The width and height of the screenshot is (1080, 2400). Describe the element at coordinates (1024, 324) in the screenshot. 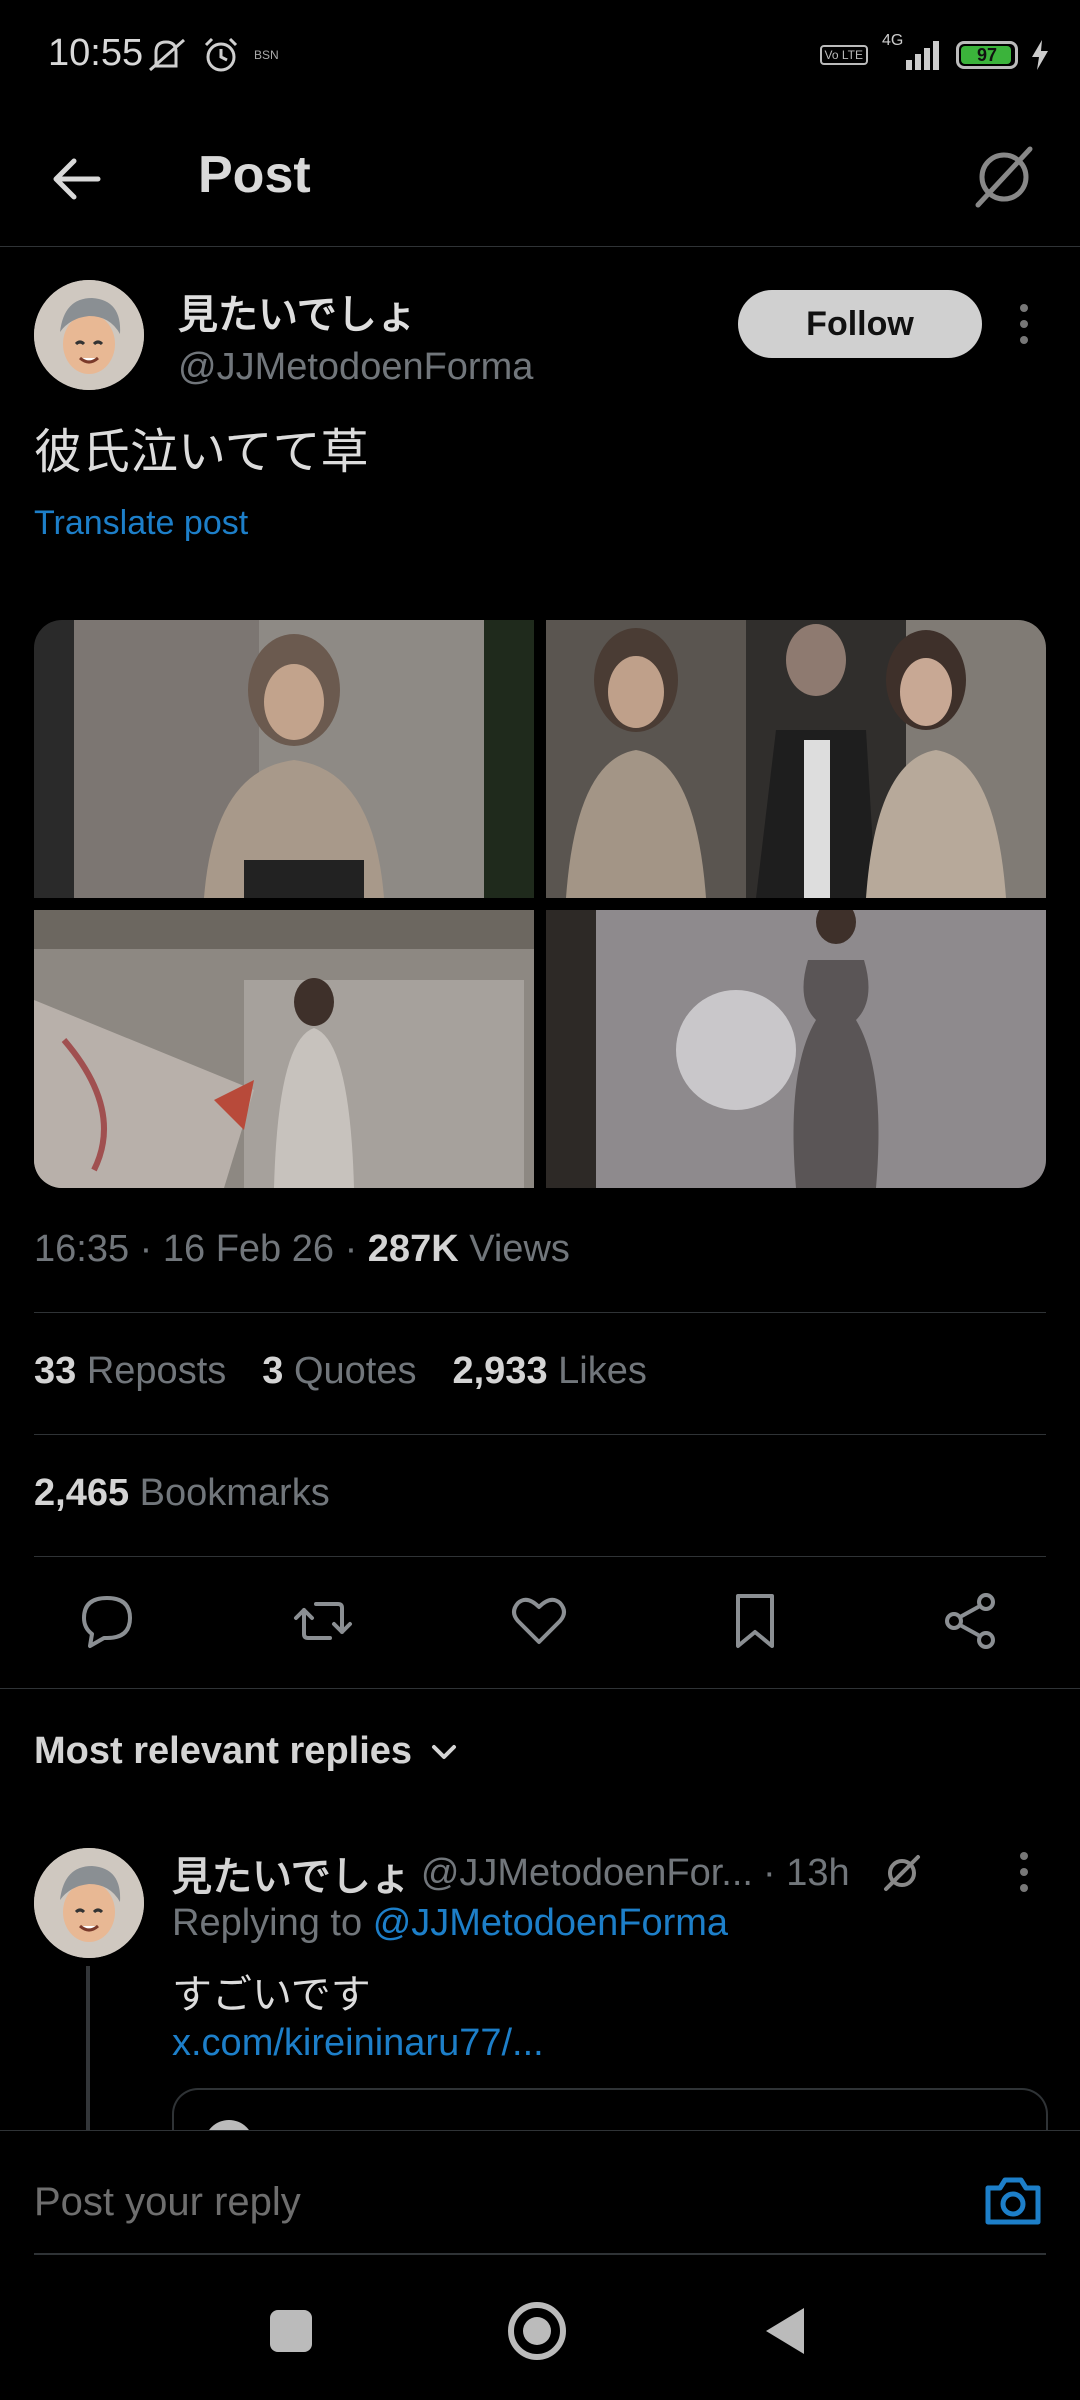

I see `more-options-icon` at that location.